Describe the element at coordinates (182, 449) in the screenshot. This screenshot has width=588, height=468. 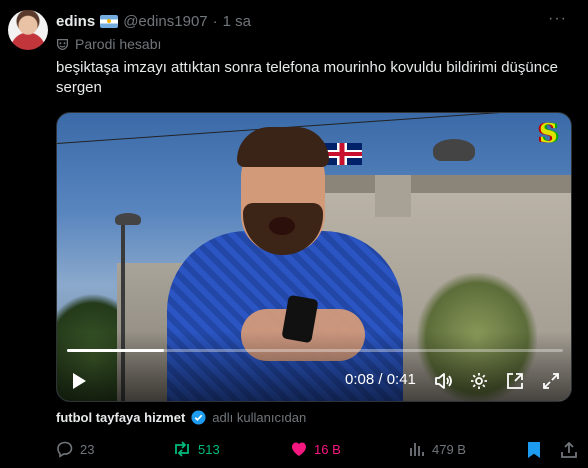
I see `repost-icon` at that location.